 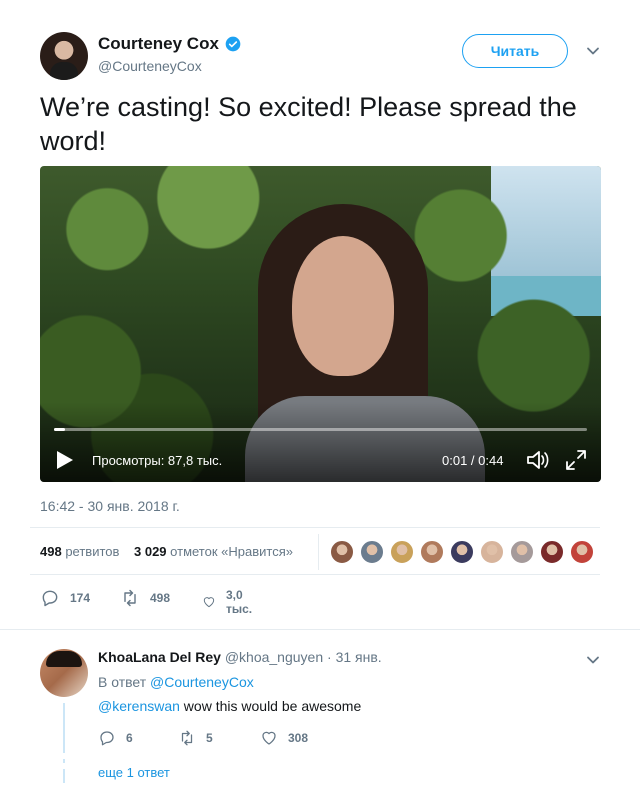 What do you see at coordinates (64, 673) in the screenshot?
I see `reply-author-avatar` at bounding box center [64, 673].